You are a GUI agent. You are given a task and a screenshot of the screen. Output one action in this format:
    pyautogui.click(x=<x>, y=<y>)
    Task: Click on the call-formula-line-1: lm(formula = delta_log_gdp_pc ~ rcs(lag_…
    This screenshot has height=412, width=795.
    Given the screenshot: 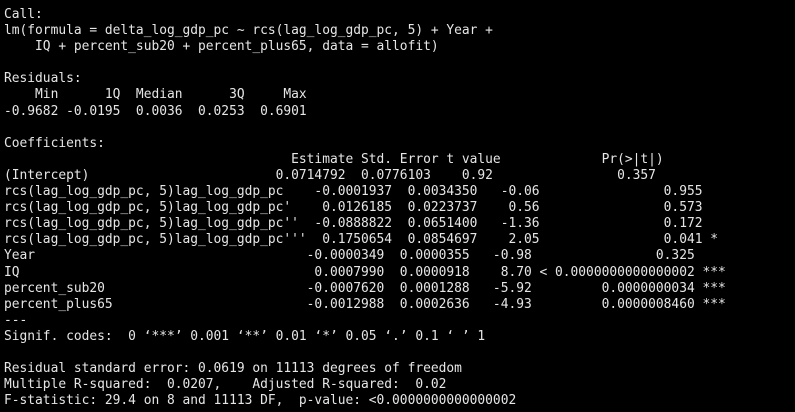 What is the action you would take?
    pyautogui.click(x=248, y=31)
    